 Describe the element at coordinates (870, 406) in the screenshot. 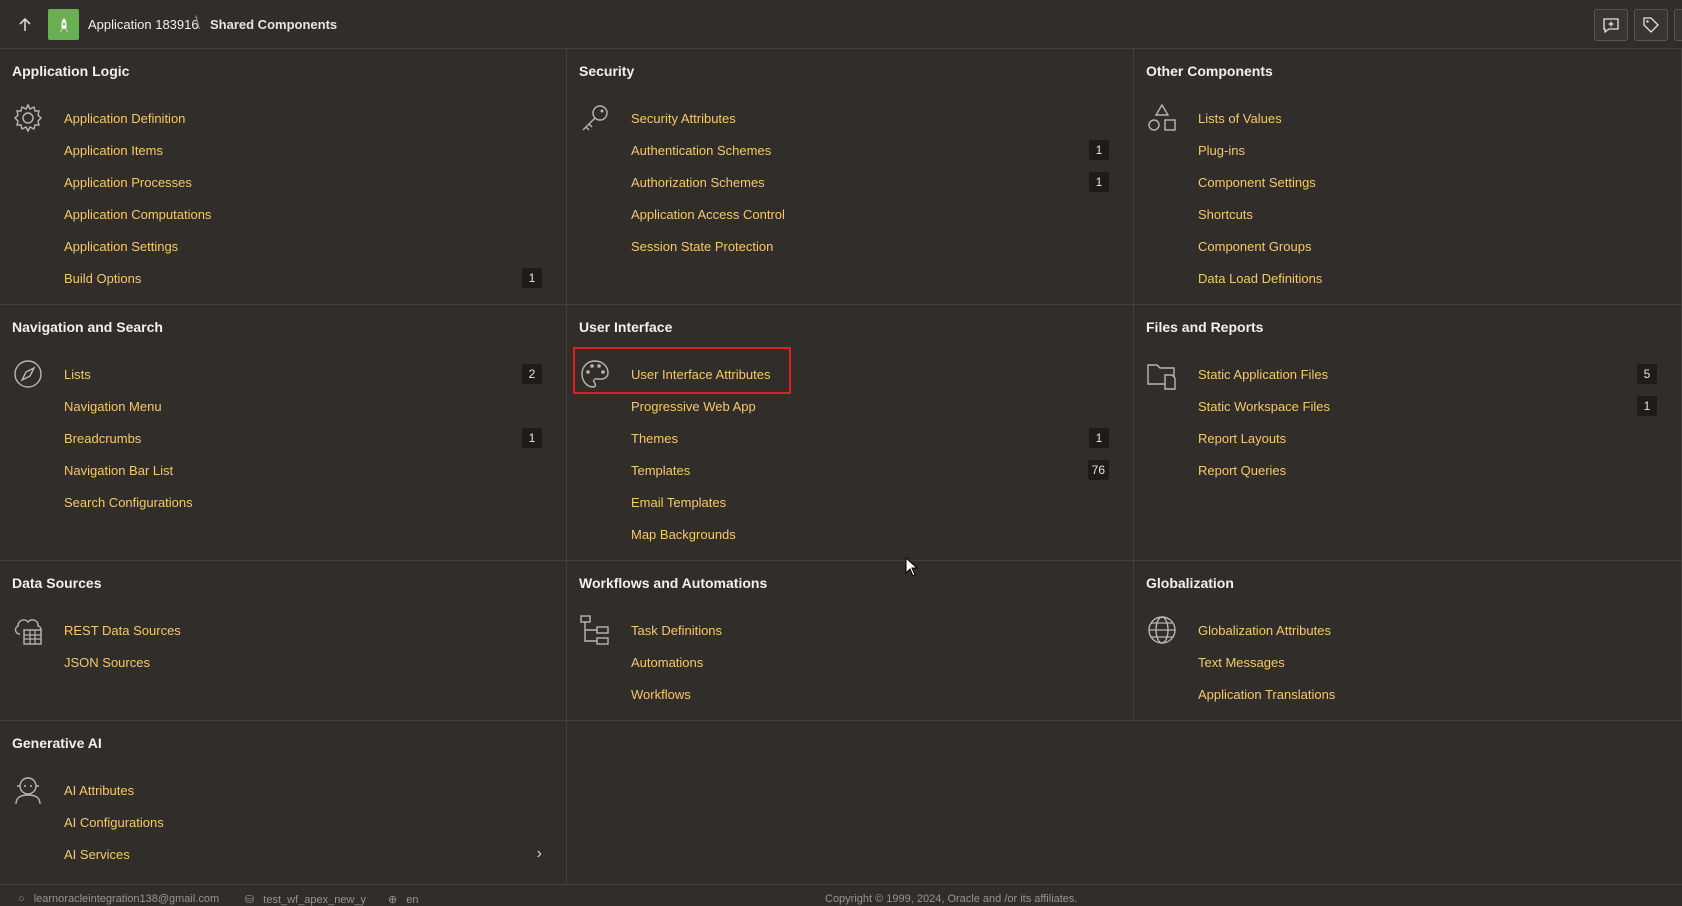

I see `link-row: Progressive Web App` at that location.